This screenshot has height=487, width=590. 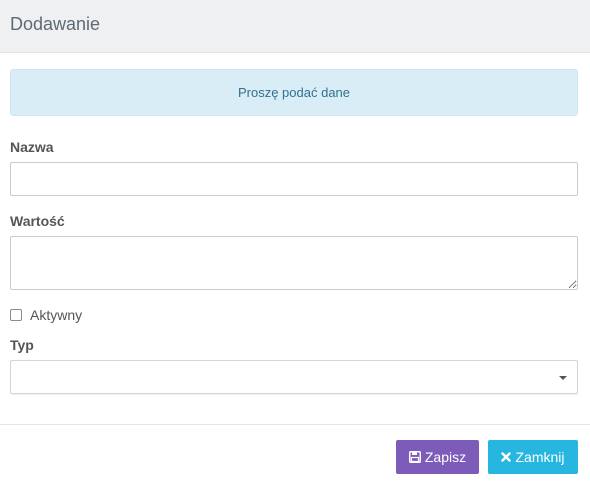 What do you see at coordinates (414, 457) in the screenshot?
I see `floppy-disk-icon` at bounding box center [414, 457].